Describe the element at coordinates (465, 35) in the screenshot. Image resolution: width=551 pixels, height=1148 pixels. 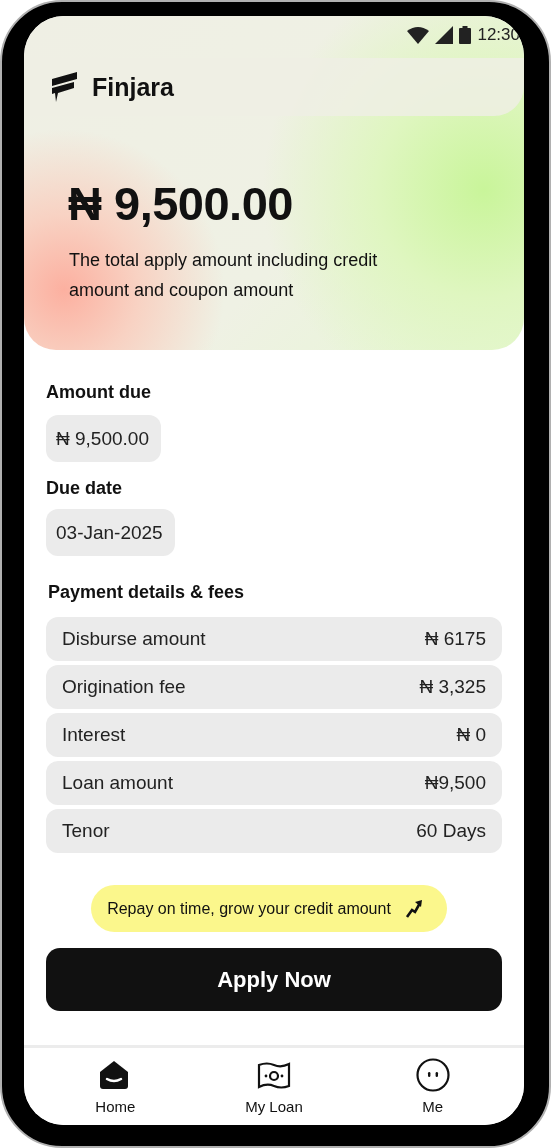
I see `battery-icon` at that location.